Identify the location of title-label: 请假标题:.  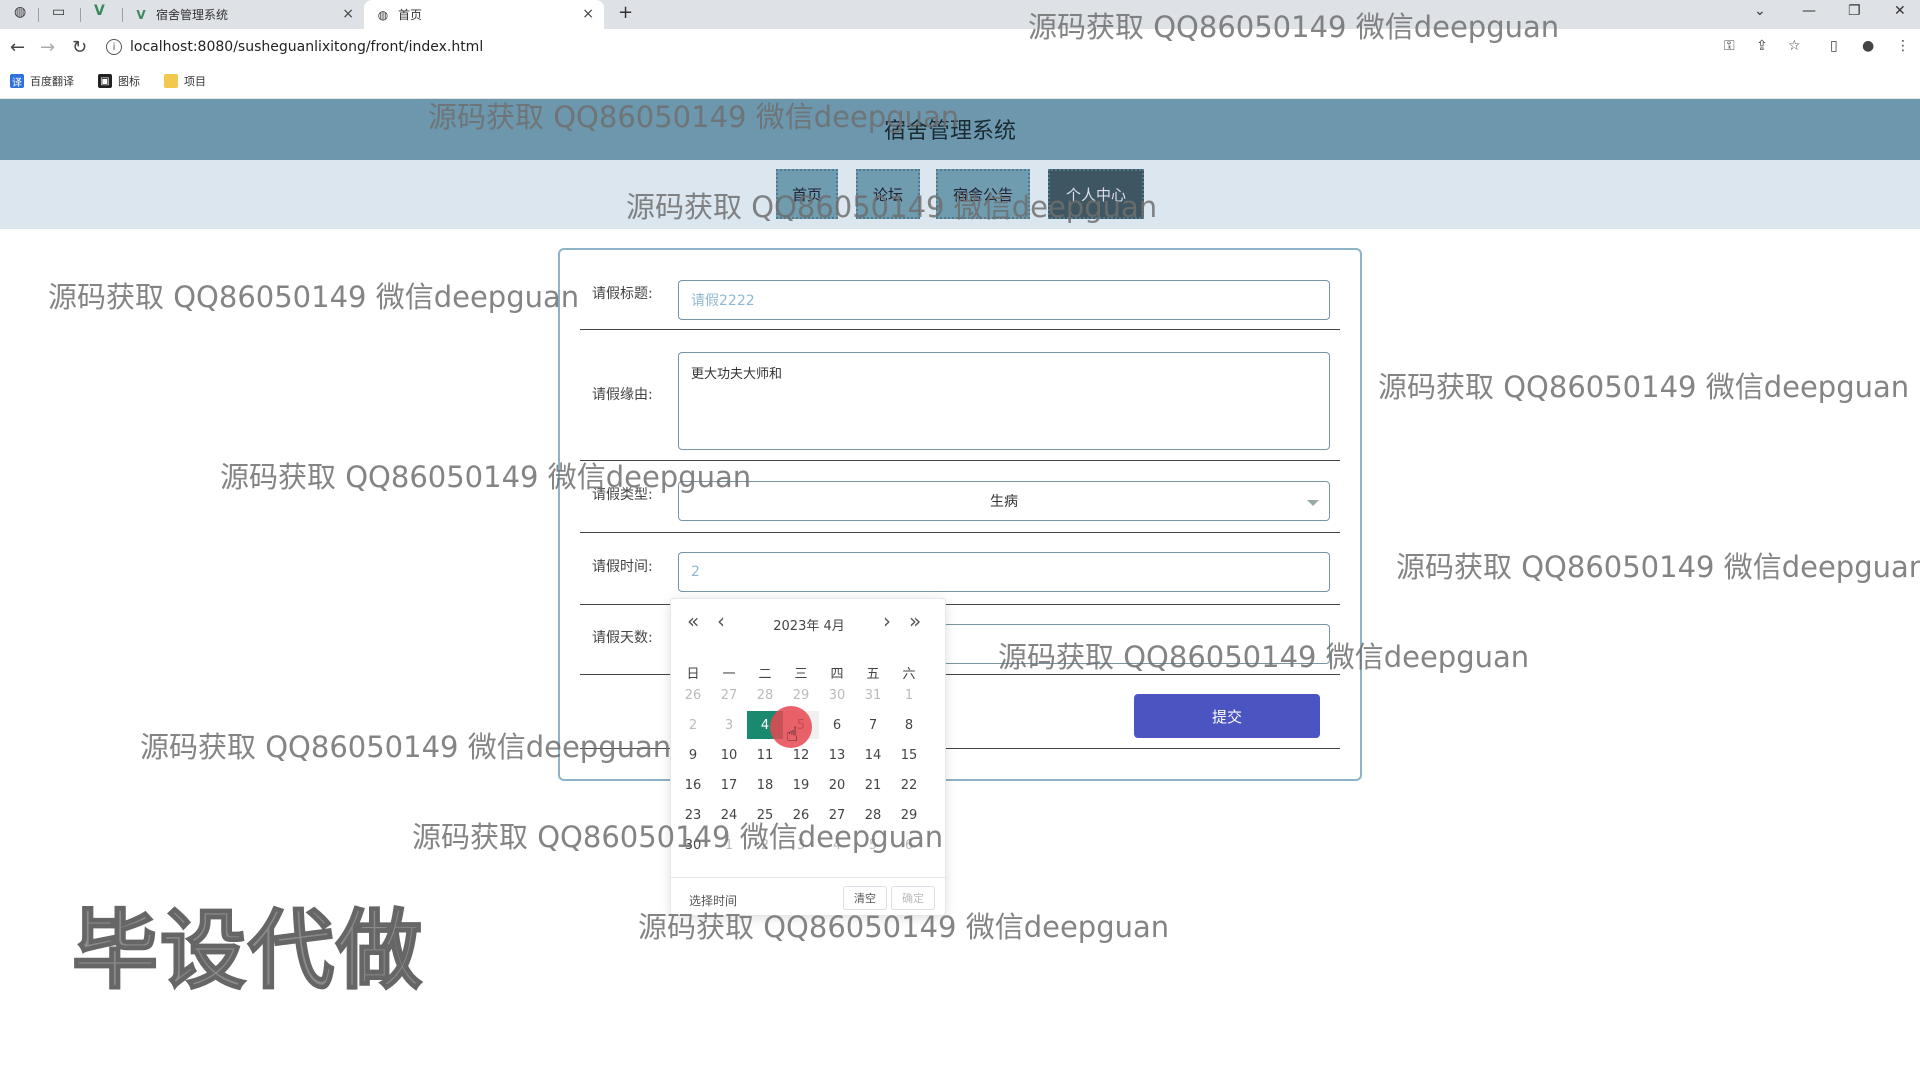
(622, 294).